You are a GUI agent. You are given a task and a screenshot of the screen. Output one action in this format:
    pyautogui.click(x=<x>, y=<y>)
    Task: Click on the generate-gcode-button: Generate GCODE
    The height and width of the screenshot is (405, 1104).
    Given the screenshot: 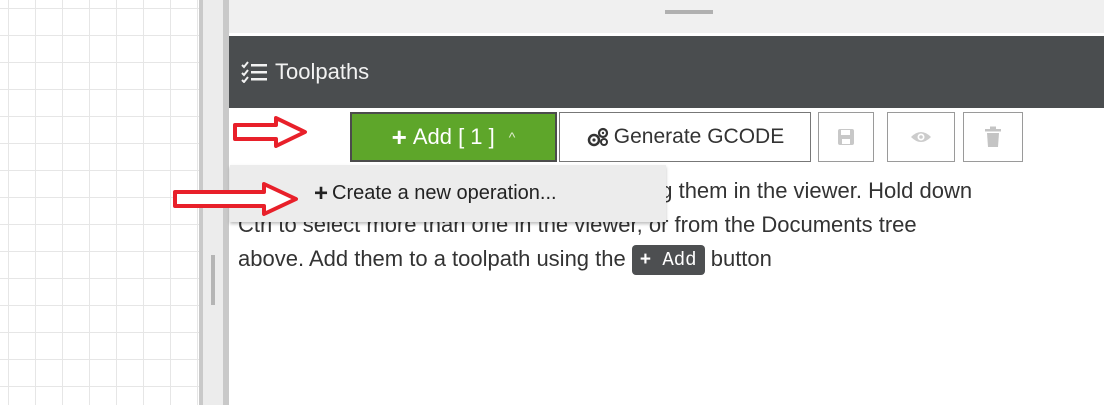 What is the action you would take?
    pyautogui.click(x=685, y=137)
    